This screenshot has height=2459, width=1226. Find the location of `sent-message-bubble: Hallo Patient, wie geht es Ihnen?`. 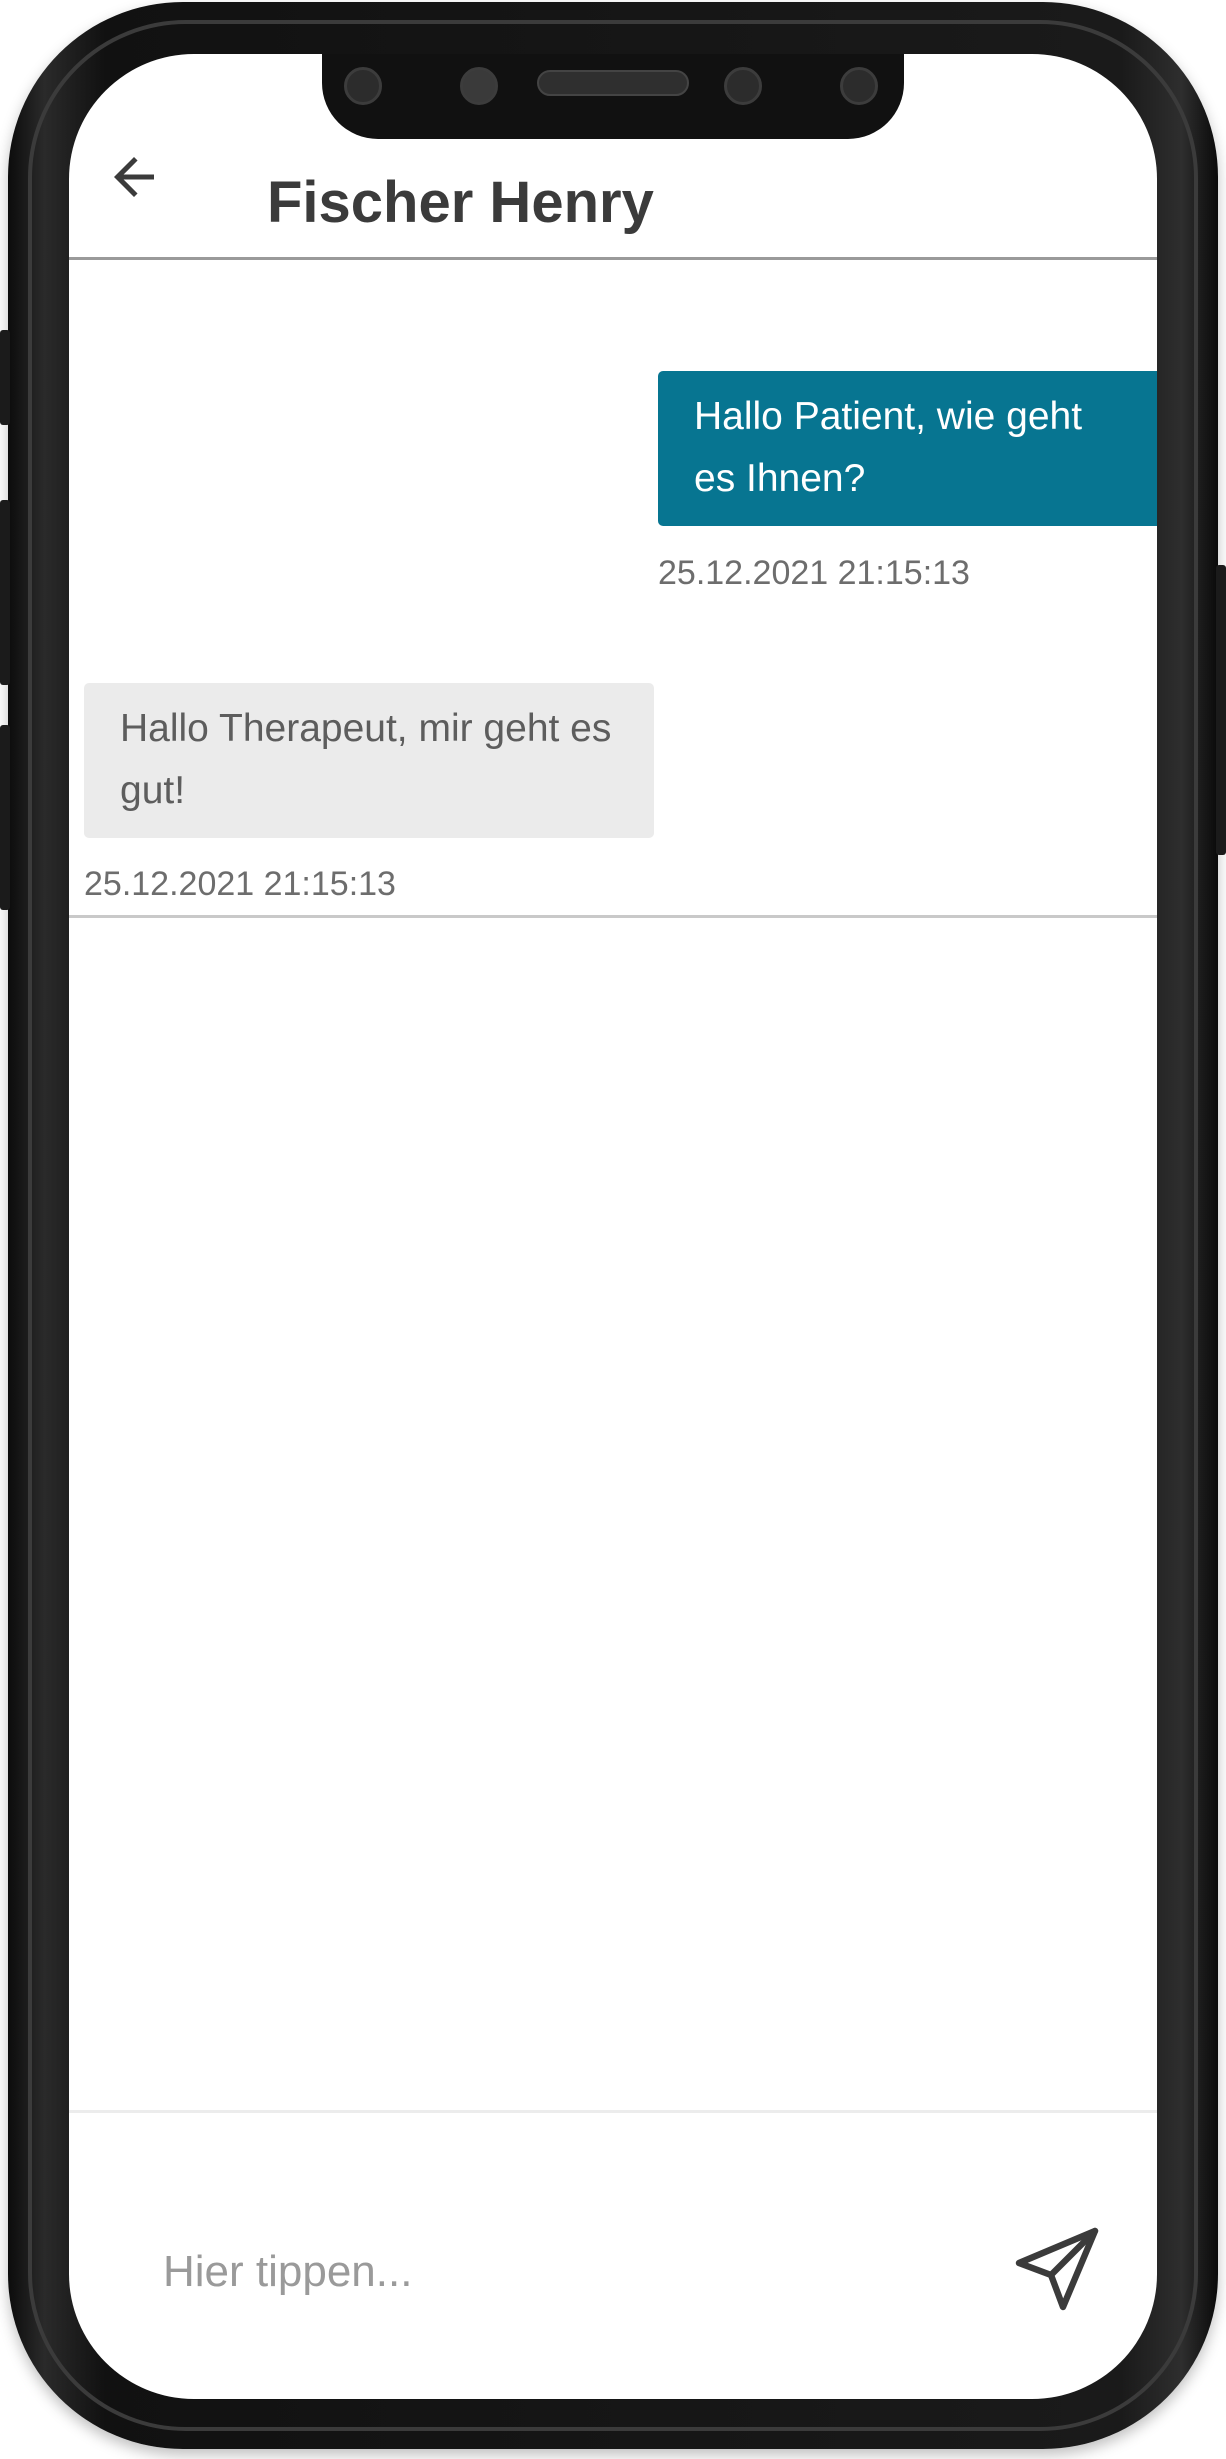

sent-message-bubble: Hallo Patient, wie geht es Ihnen? is located at coordinates (907, 448).